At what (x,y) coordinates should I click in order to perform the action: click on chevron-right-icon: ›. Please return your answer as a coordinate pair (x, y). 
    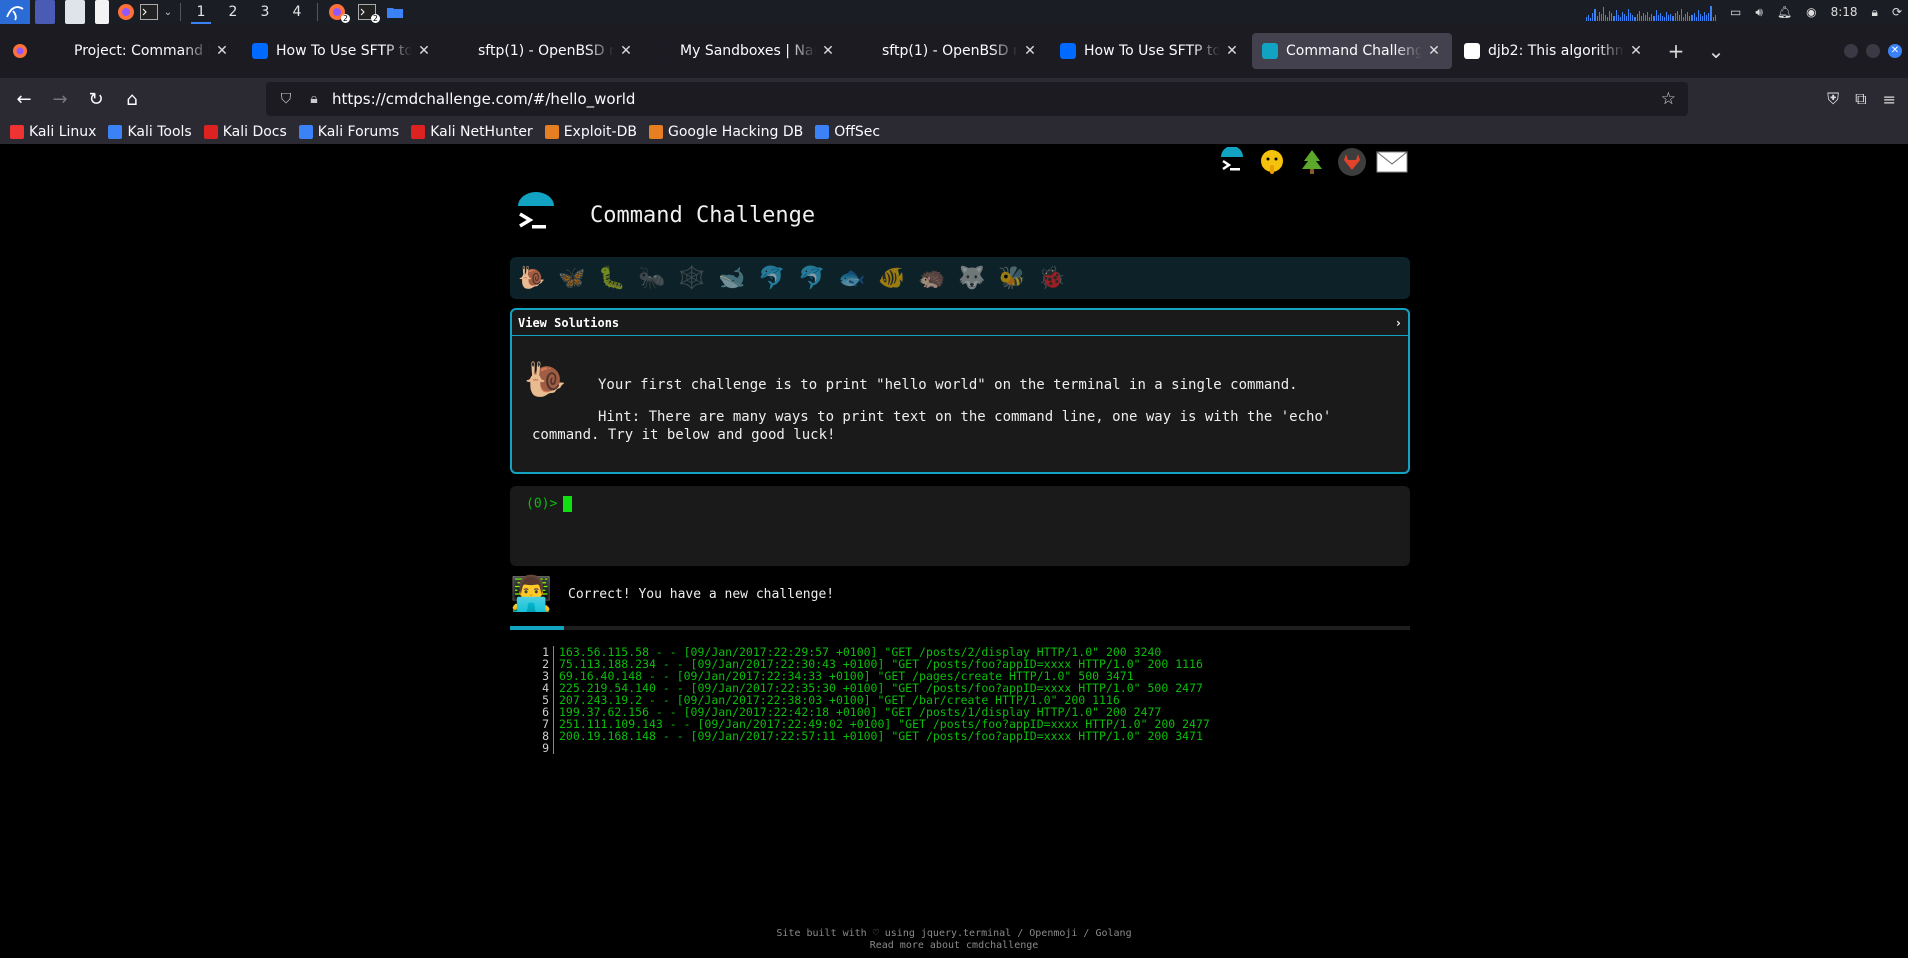
    Looking at the image, I should click on (1398, 323).